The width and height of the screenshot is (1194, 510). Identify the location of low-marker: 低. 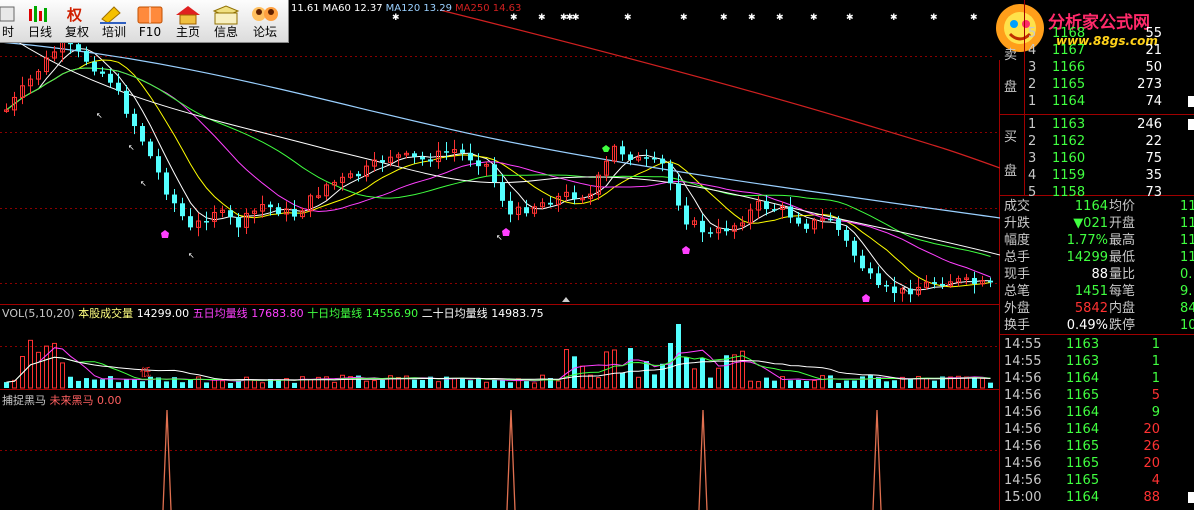
(145, 372).